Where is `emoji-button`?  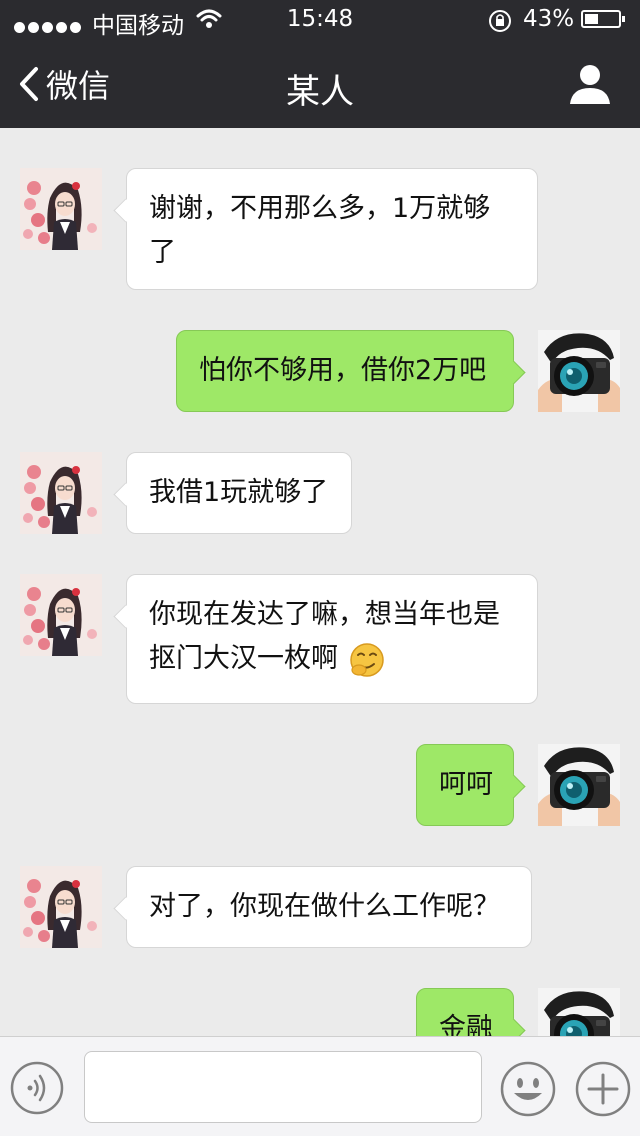 emoji-button is located at coordinates (528, 1089).